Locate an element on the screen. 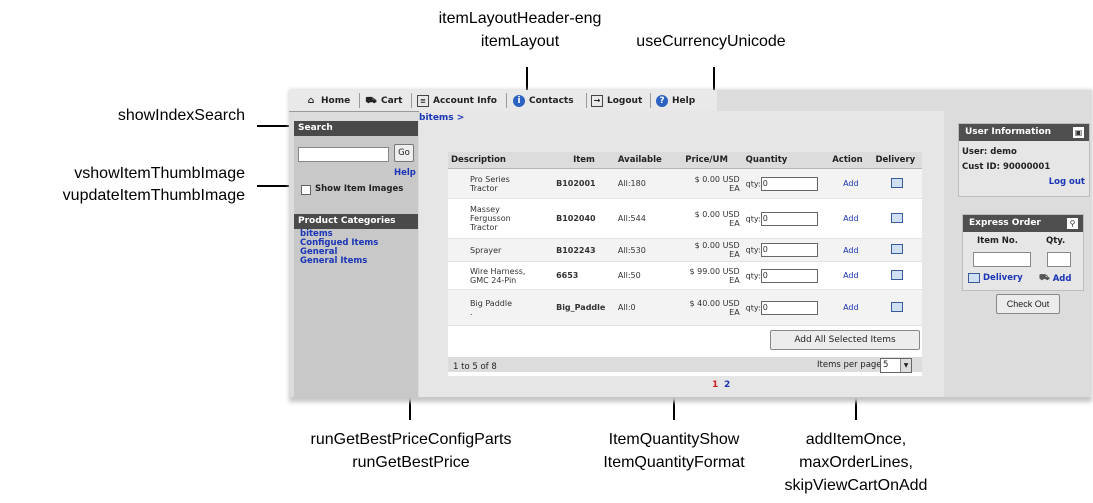 This screenshot has width=1093, height=503. user-icon: ⚲ is located at coordinates (1072, 223).